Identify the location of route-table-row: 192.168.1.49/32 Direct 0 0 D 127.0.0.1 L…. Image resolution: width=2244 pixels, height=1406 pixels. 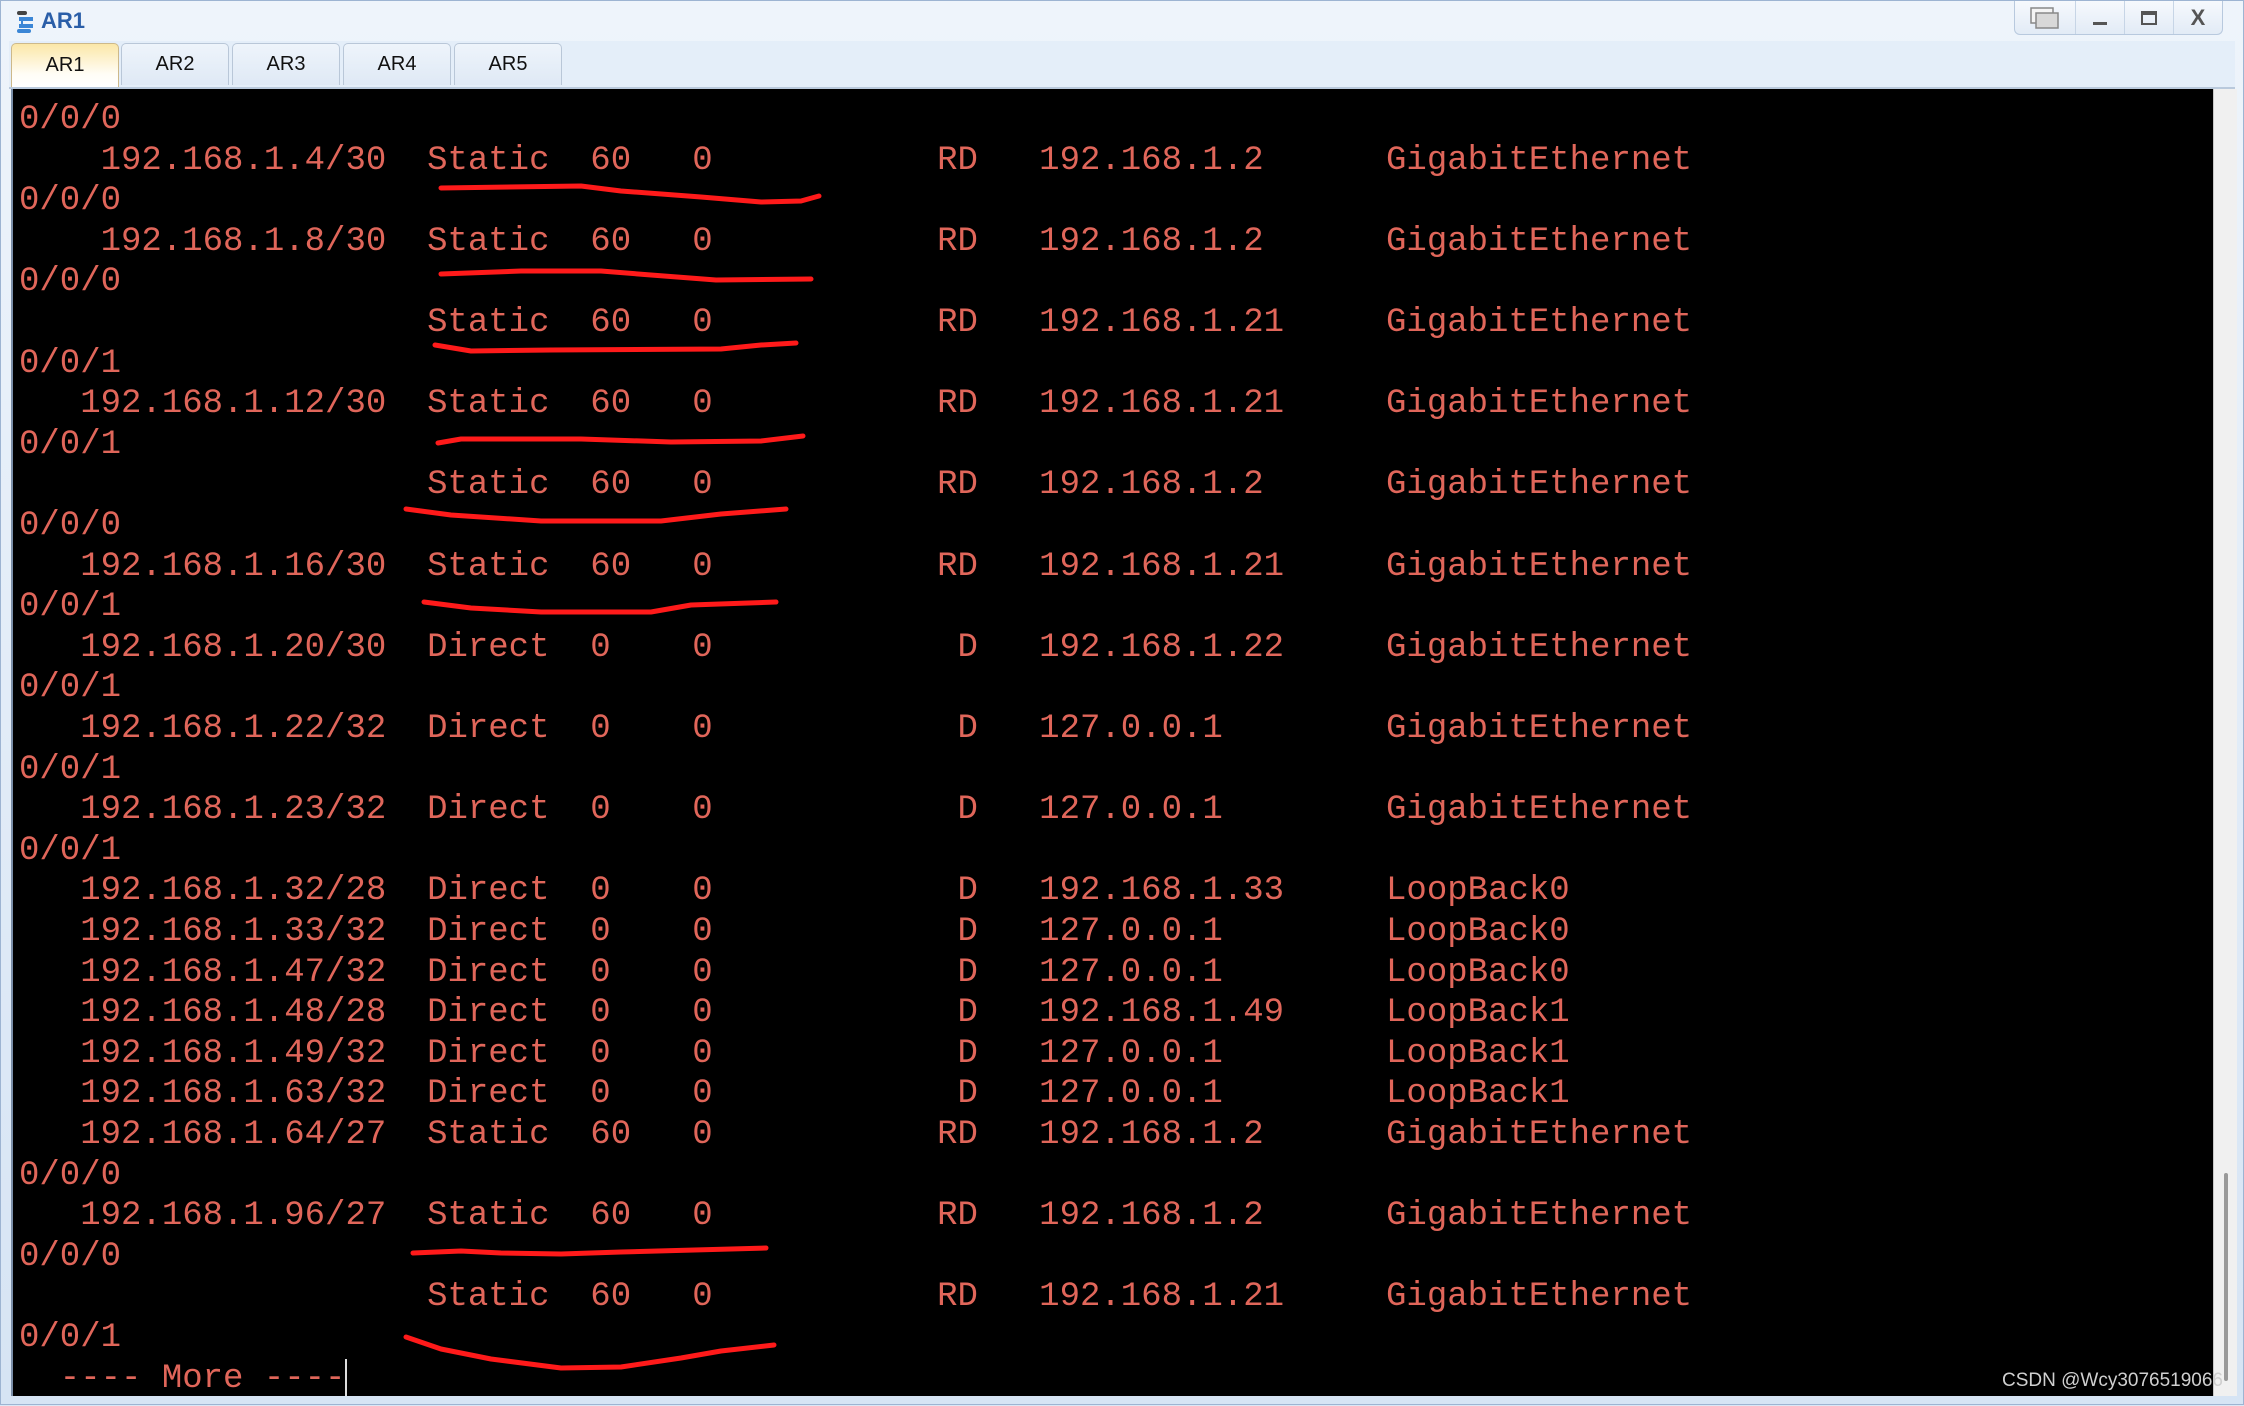
(794, 1053).